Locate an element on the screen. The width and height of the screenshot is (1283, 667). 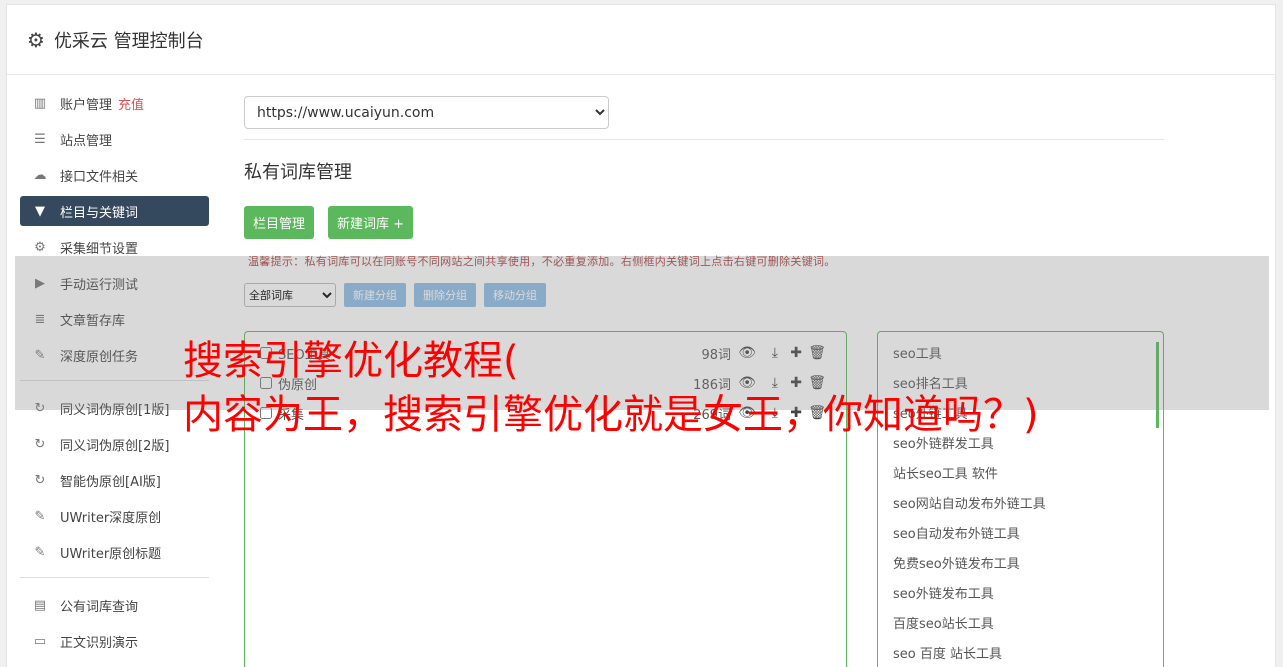
overlay-headline: 搜索引擎优化教程( 内容为王，搜索引擎优化就是女王，你知道吗？) is located at coordinates (611, 388).